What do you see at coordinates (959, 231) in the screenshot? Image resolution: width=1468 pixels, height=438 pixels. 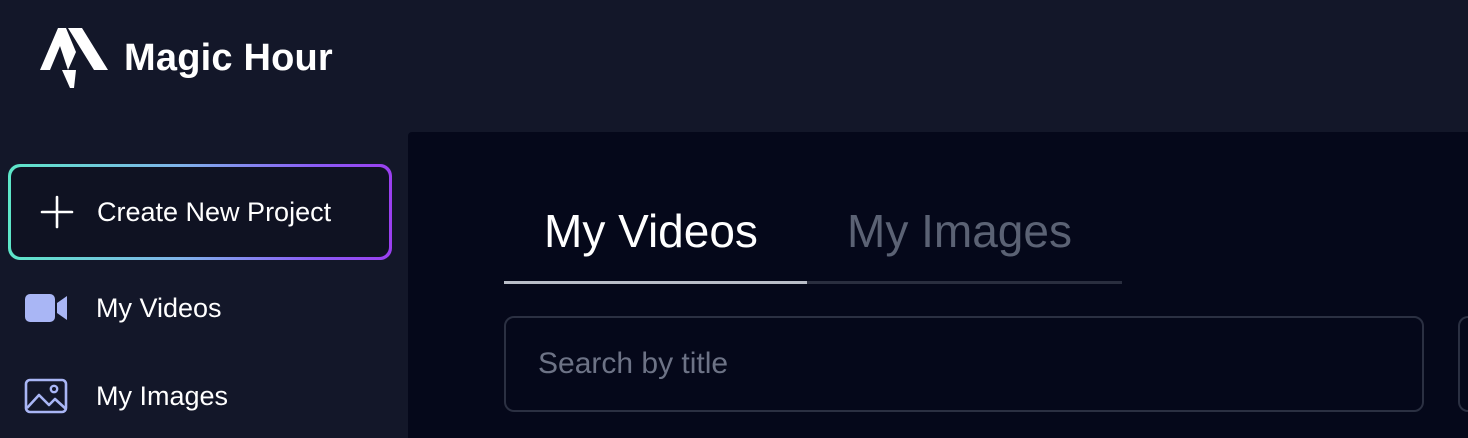 I see `tab-my-images: My Images` at bounding box center [959, 231].